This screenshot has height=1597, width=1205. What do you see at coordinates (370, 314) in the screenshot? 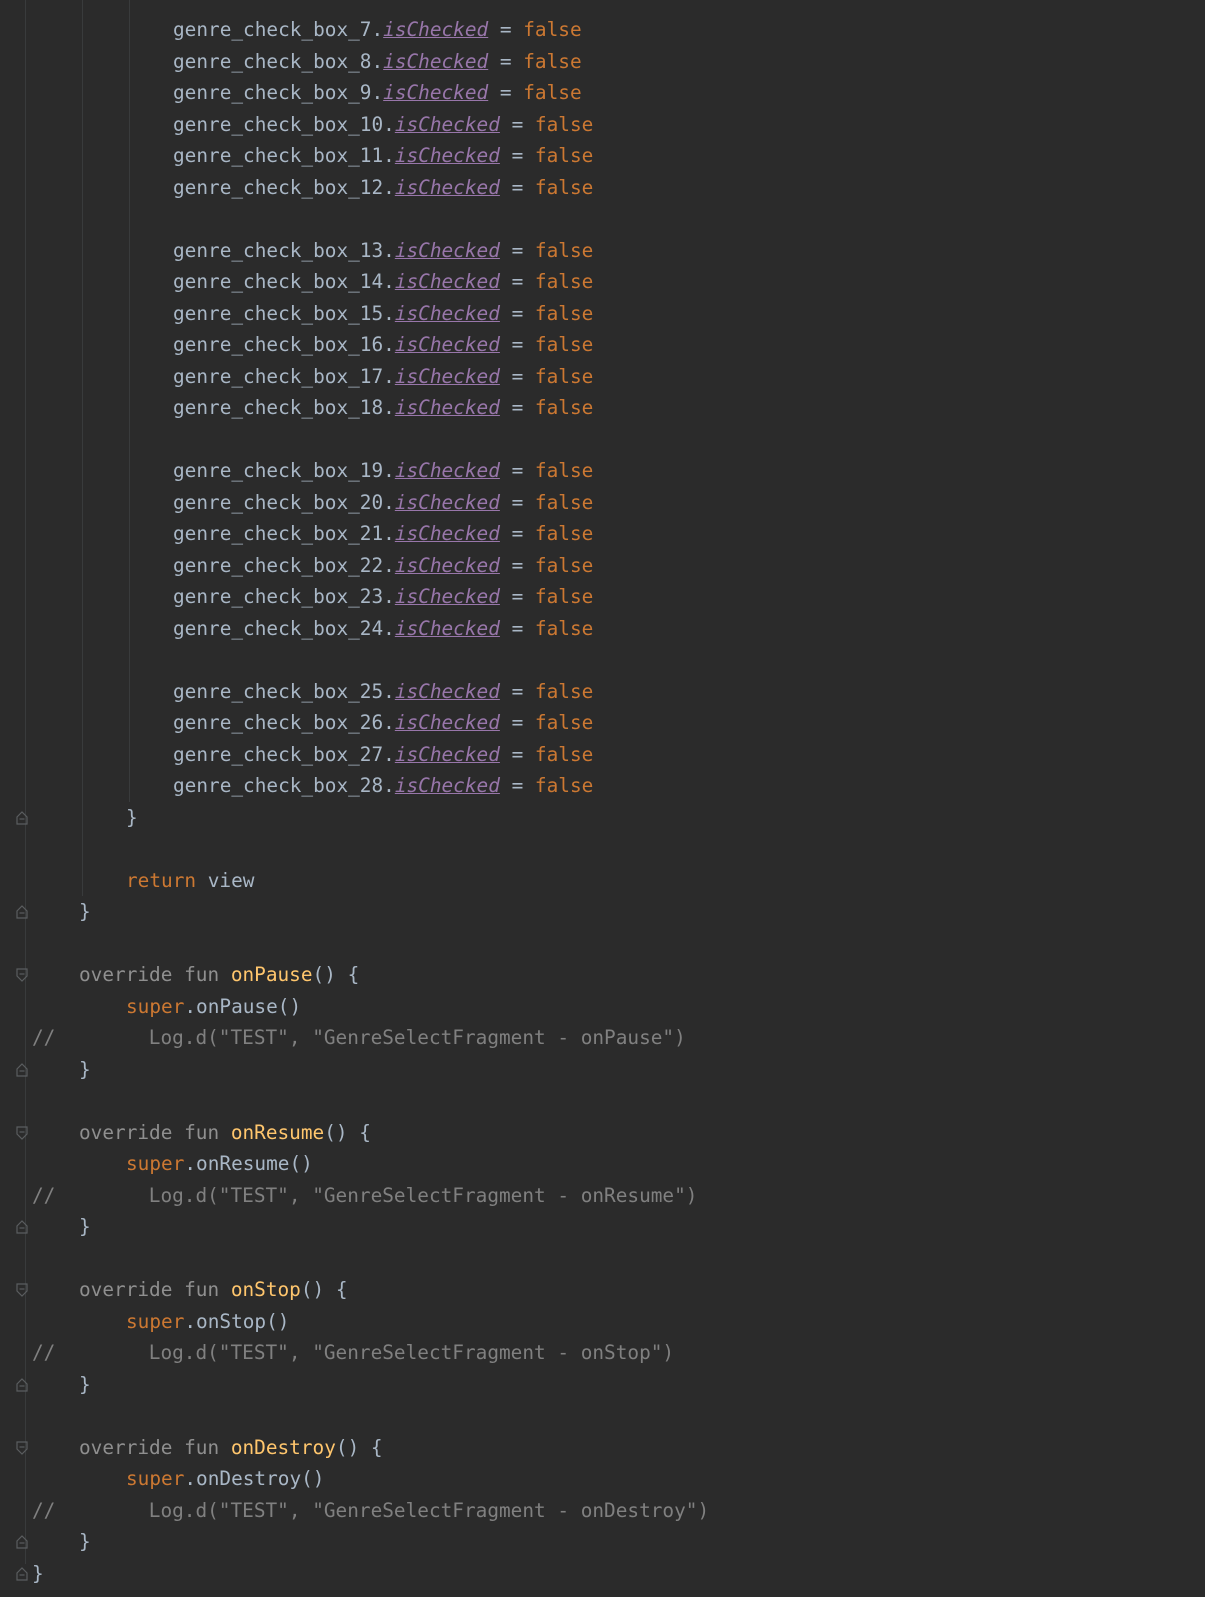
I see `code-line: genre_check_box_15.isChecked = false` at bounding box center [370, 314].